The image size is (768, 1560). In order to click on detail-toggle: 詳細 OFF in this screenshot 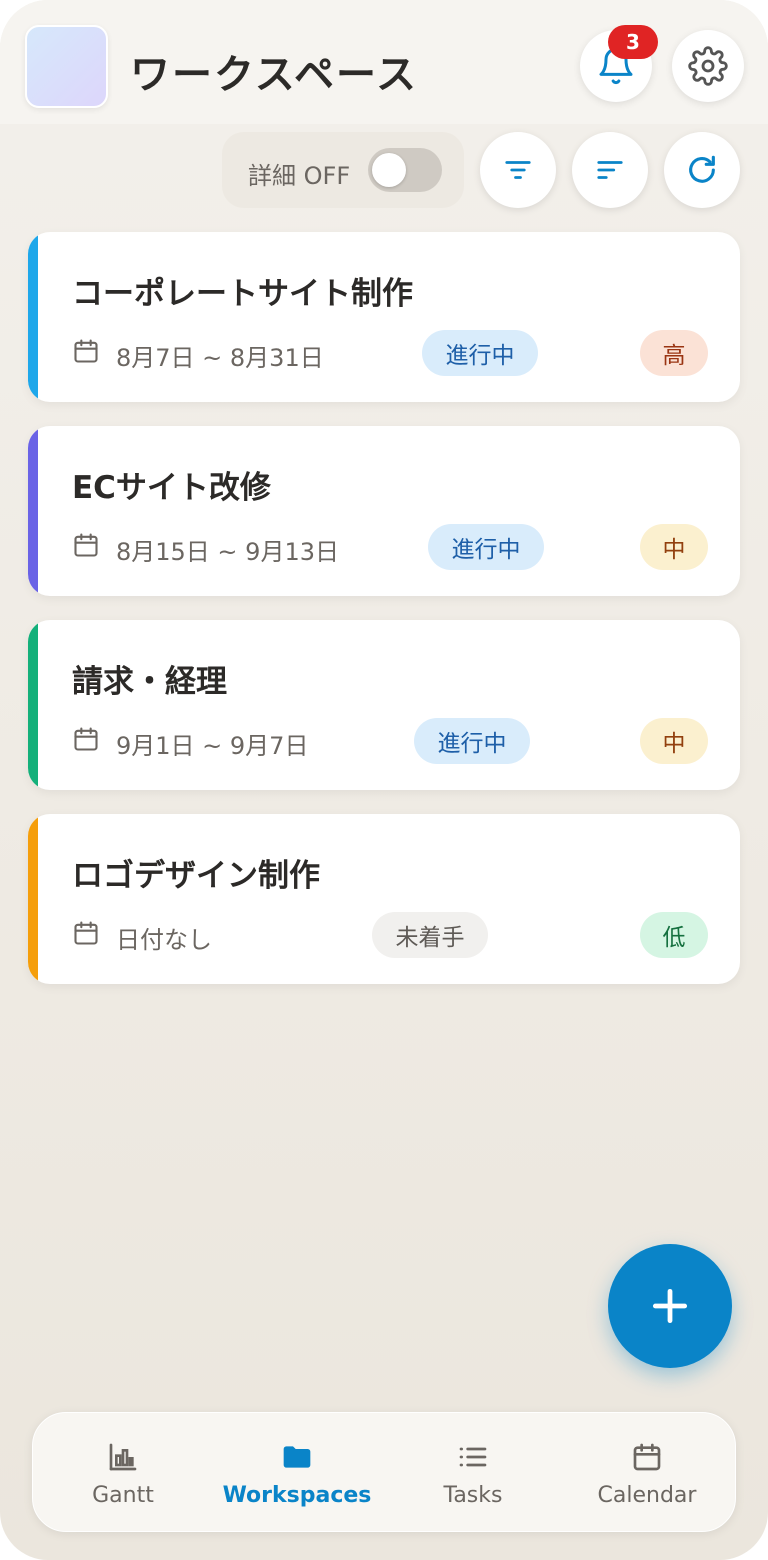, I will do `click(343, 170)`.